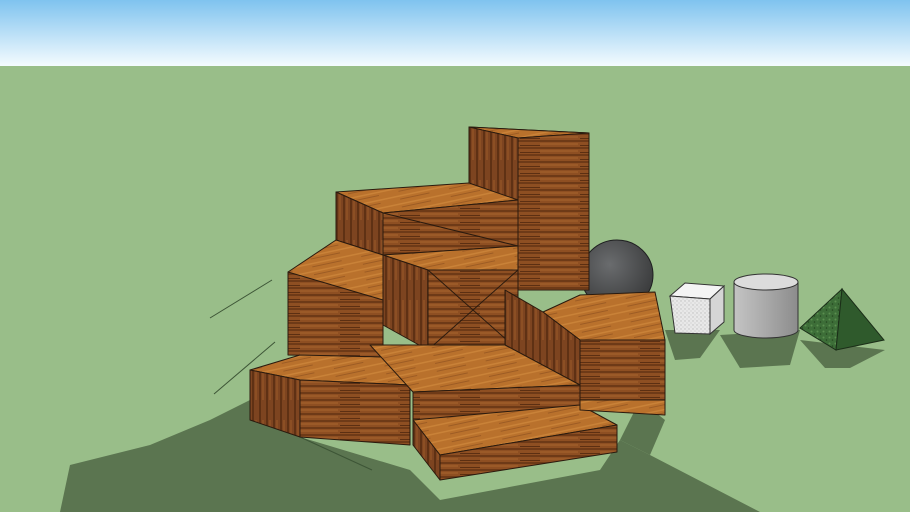 The width and height of the screenshot is (910, 512). Describe the element at coordinates (766, 306) in the screenshot. I see `grey-cylinder` at that location.